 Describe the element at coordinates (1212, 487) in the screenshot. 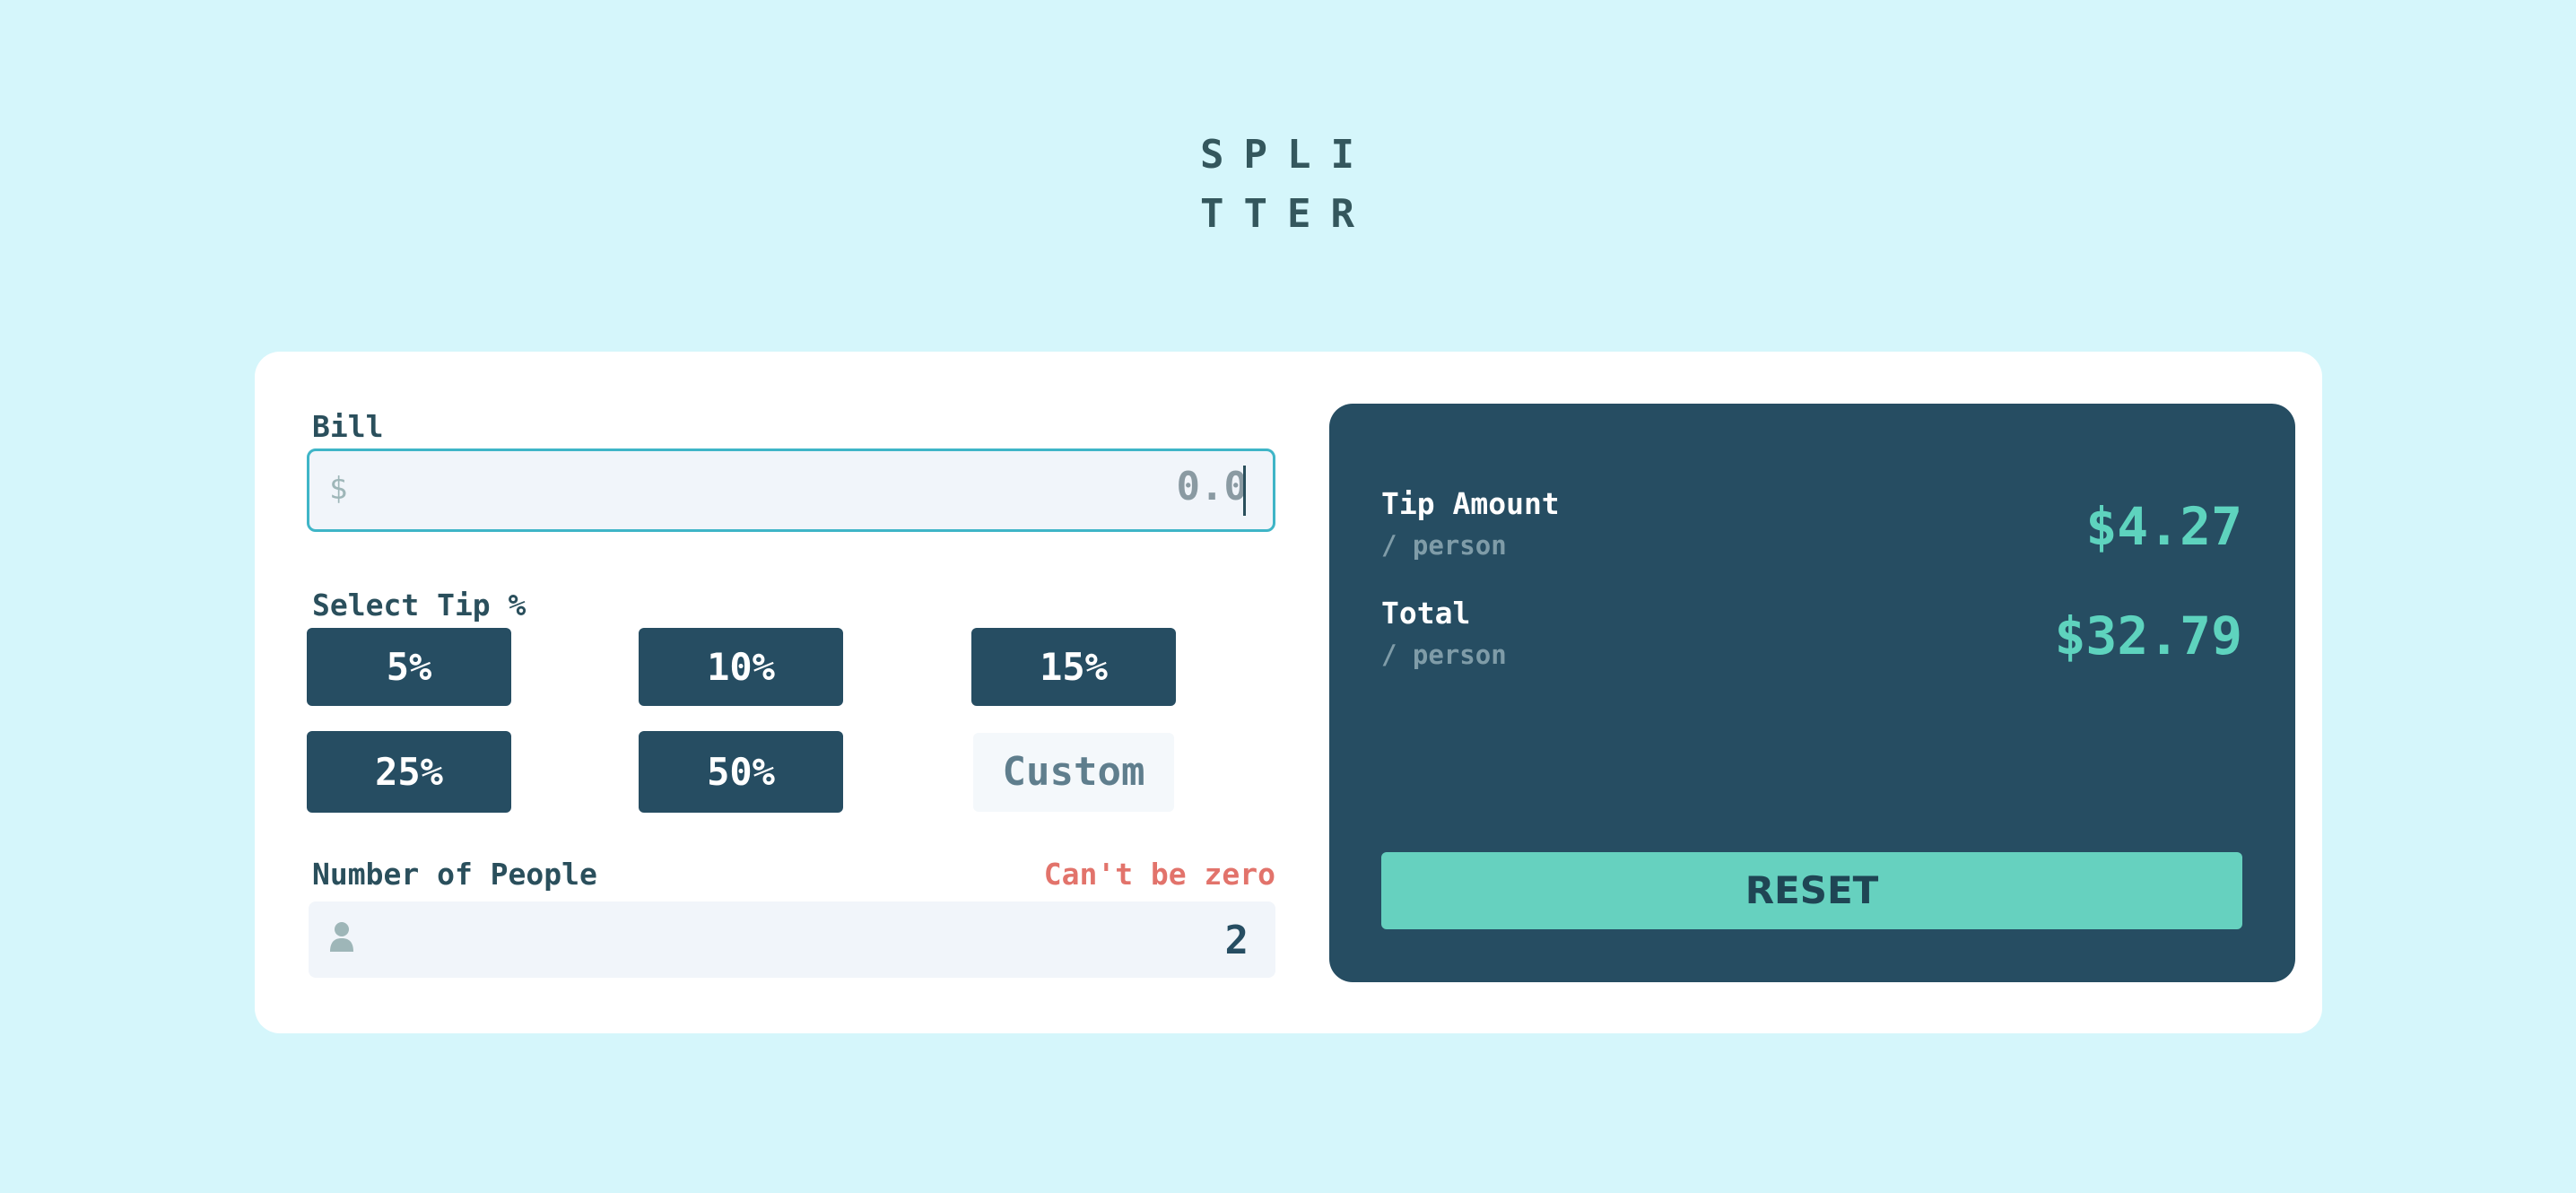

I see `bill-input-value: 0.0` at that location.